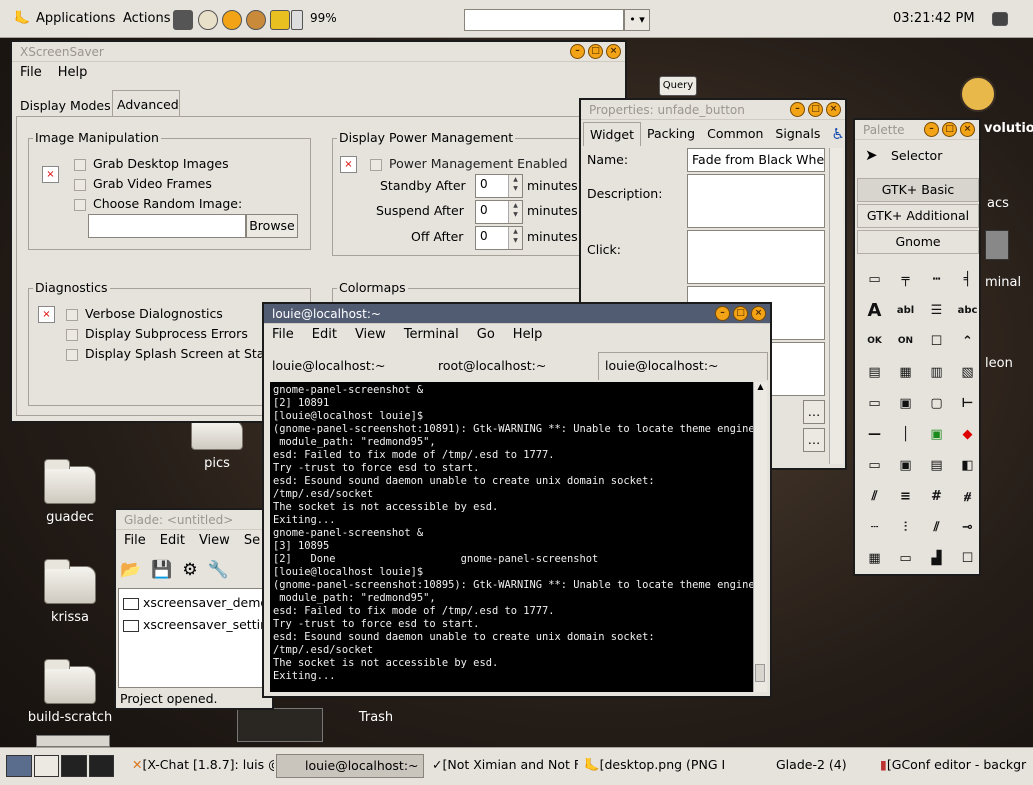 This screenshot has height=785, width=1033. Describe the element at coordinates (499, 238) in the screenshot. I see `off-spinner: 0 ▲ ▼` at that location.